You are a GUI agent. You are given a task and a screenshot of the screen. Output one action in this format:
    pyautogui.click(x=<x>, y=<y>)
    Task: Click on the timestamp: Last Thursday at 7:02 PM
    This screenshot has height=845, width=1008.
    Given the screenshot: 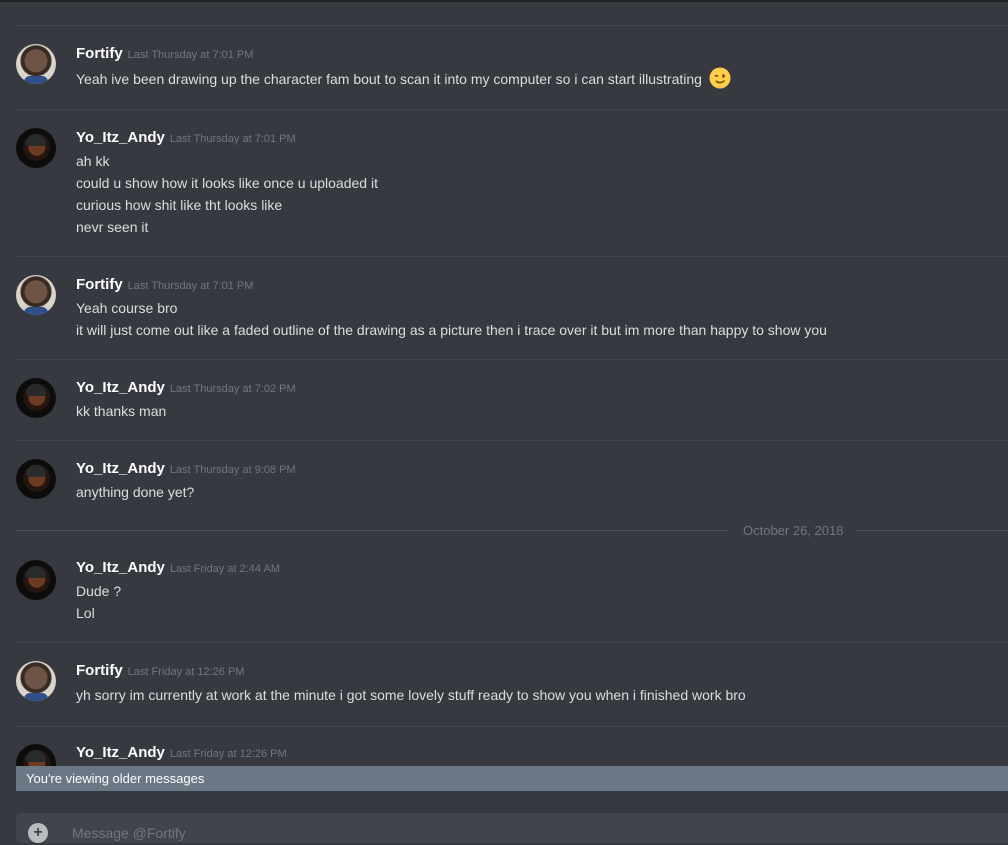 What is the action you would take?
    pyautogui.click(x=232, y=389)
    